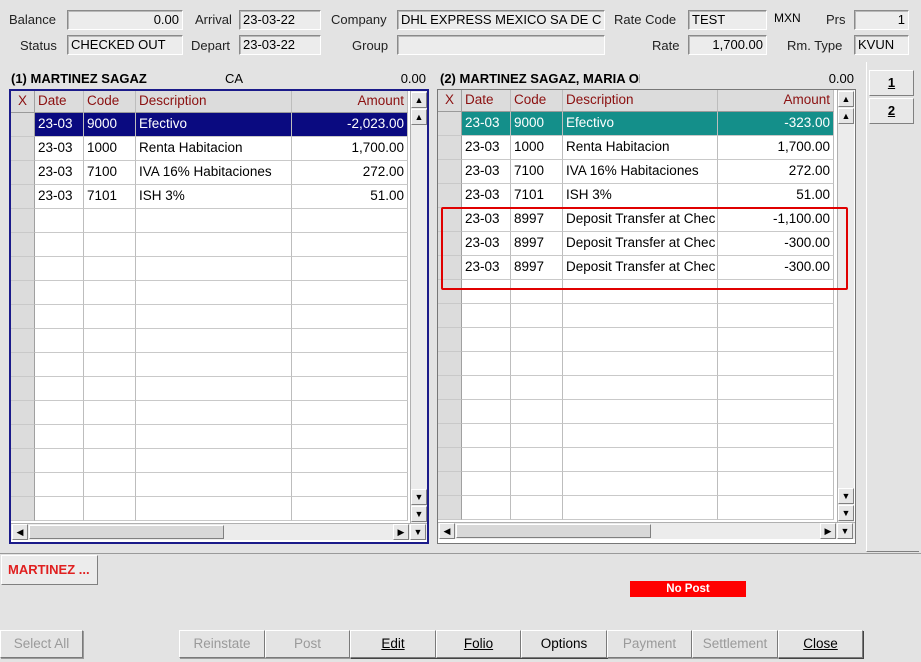 The width and height of the screenshot is (921, 662). I want to click on folio-tab-2: 2, so click(891, 111).